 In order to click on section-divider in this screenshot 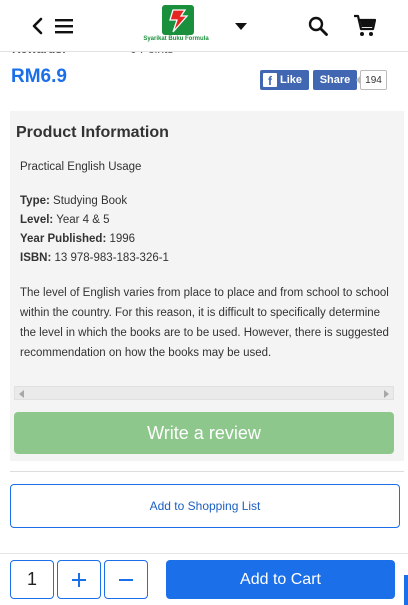, I will do `click(207, 471)`.